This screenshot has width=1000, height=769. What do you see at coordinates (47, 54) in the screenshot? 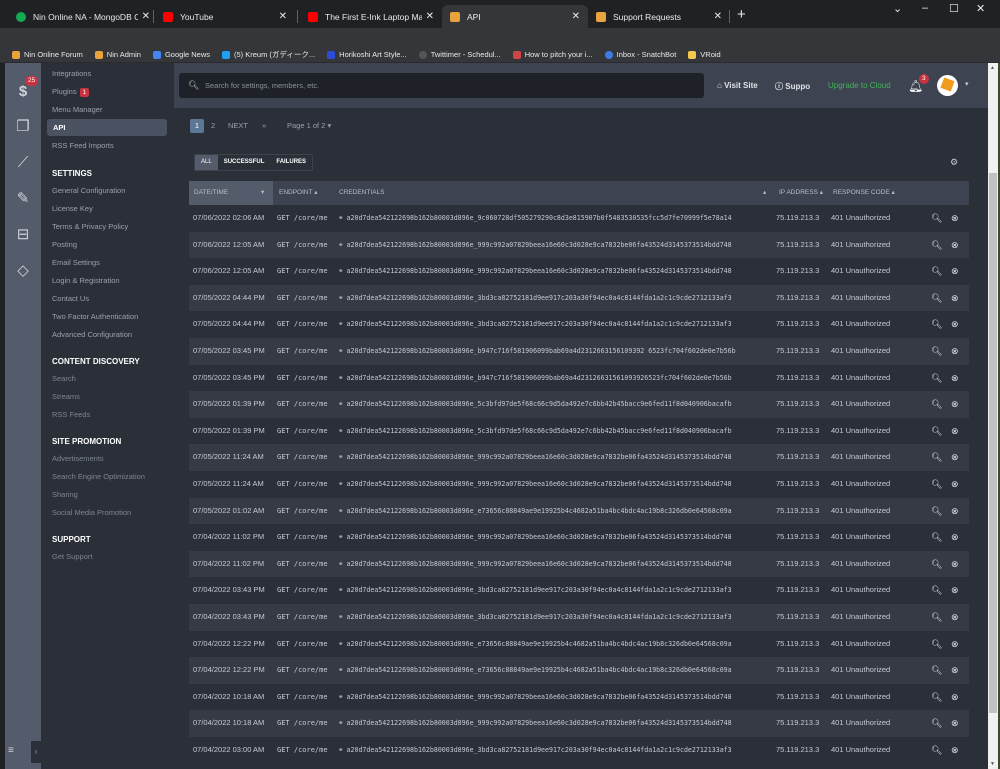
I see `bookmark-nin-online-forum: Nin Online Forum` at bounding box center [47, 54].